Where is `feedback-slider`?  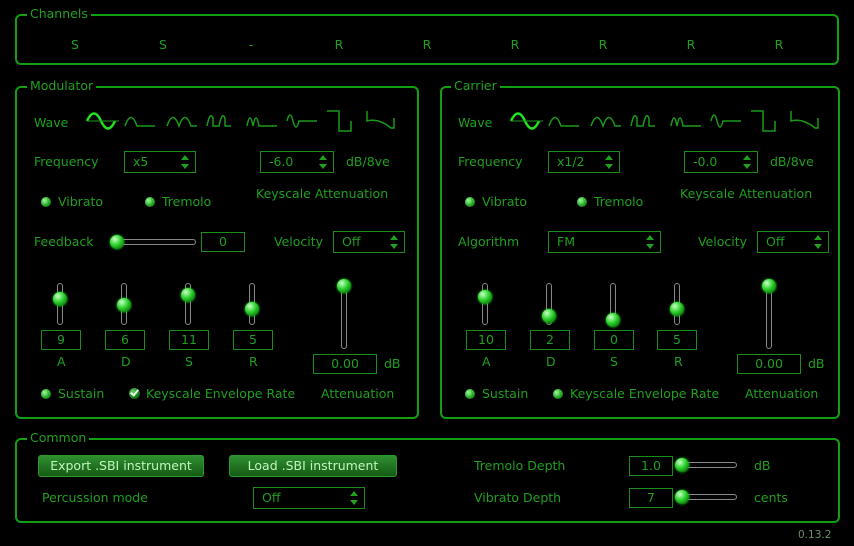
feedback-slider is located at coordinates (155, 242).